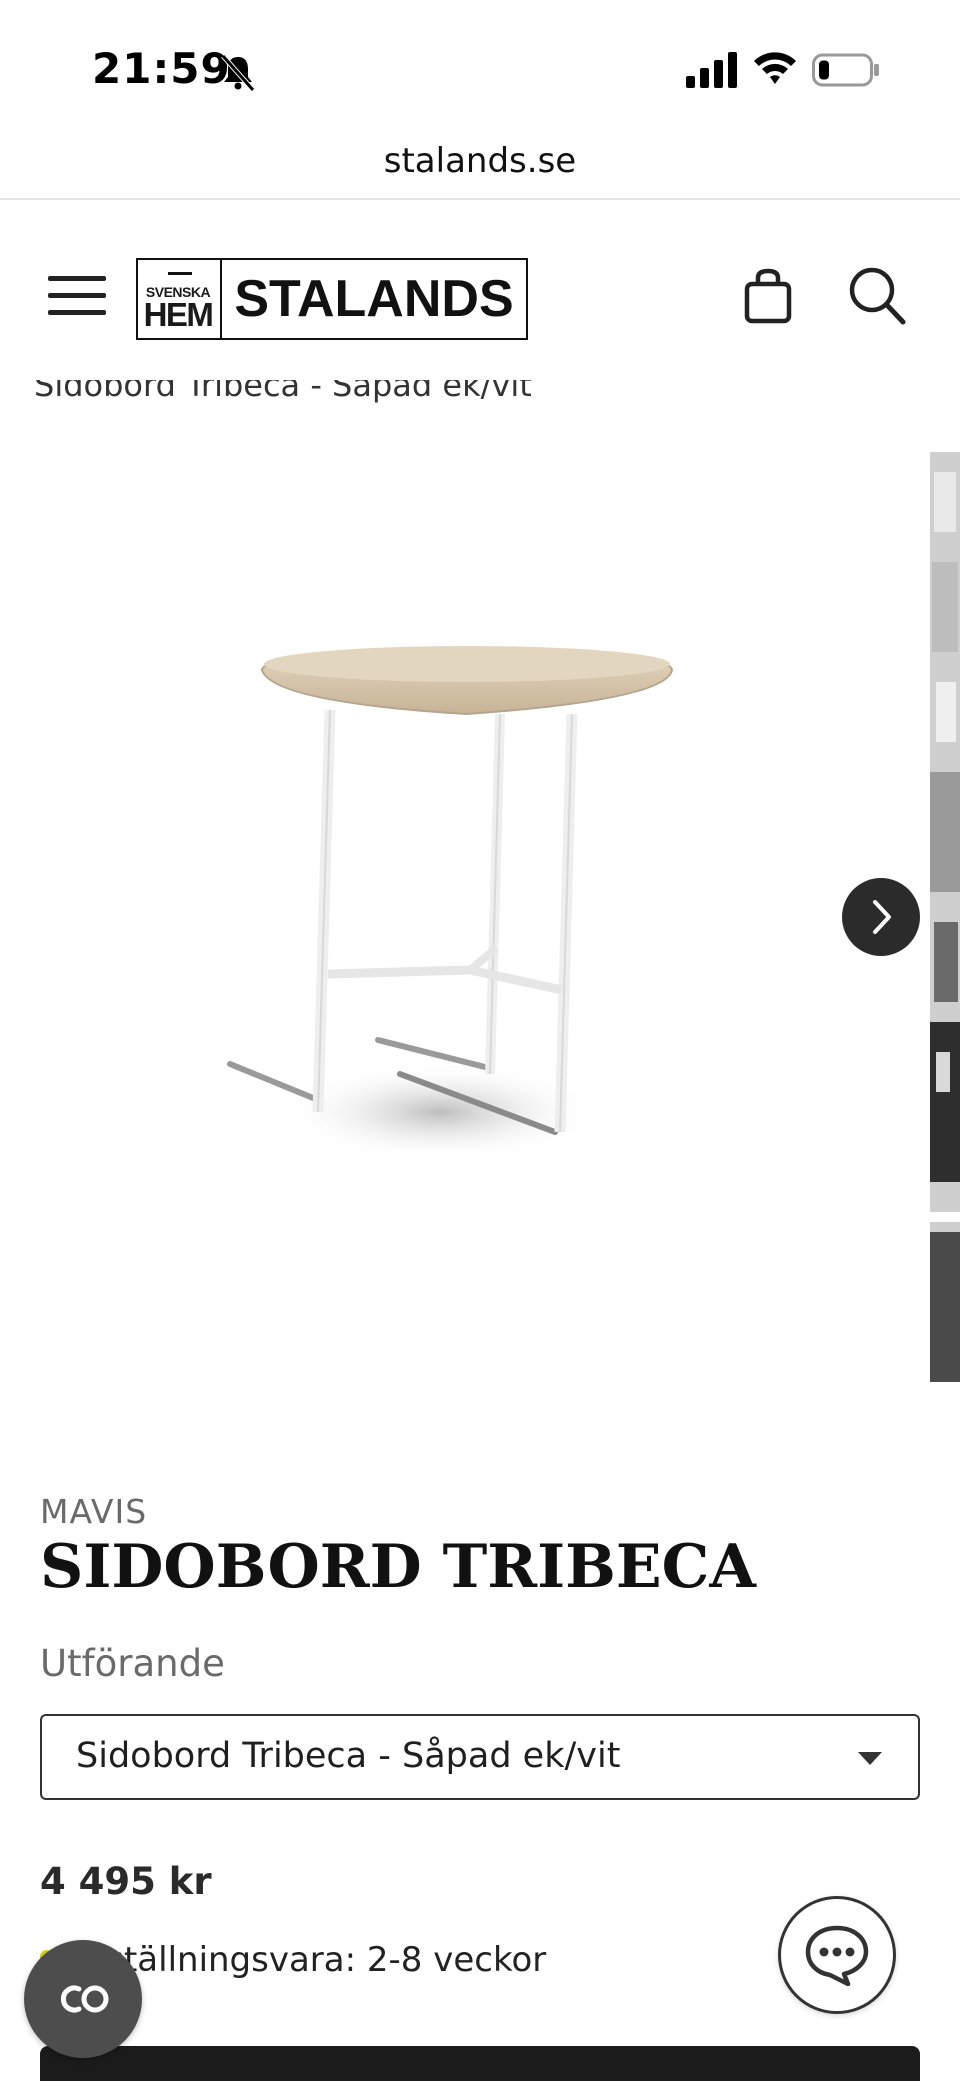 The image size is (960, 2081). I want to click on caret-down-icon, so click(870, 1758).